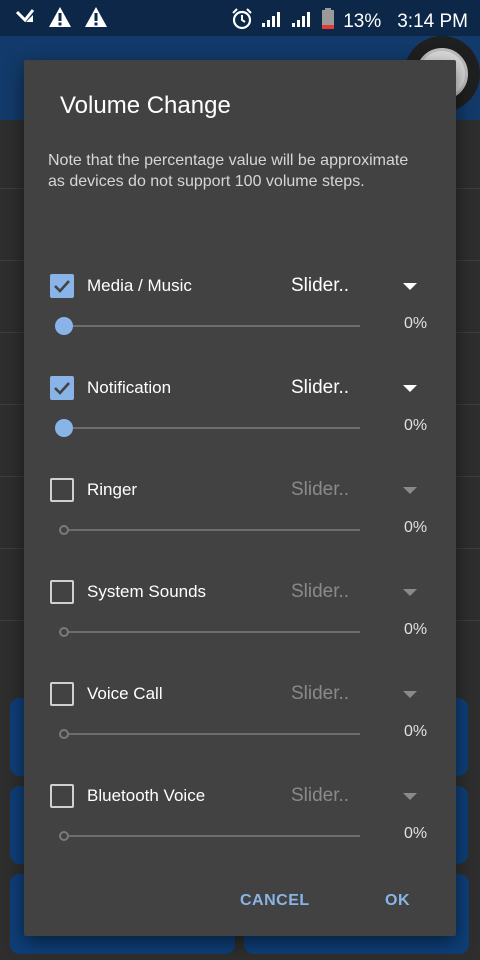  Describe the element at coordinates (129, 387) in the screenshot. I see `notification-label: Notification` at that location.